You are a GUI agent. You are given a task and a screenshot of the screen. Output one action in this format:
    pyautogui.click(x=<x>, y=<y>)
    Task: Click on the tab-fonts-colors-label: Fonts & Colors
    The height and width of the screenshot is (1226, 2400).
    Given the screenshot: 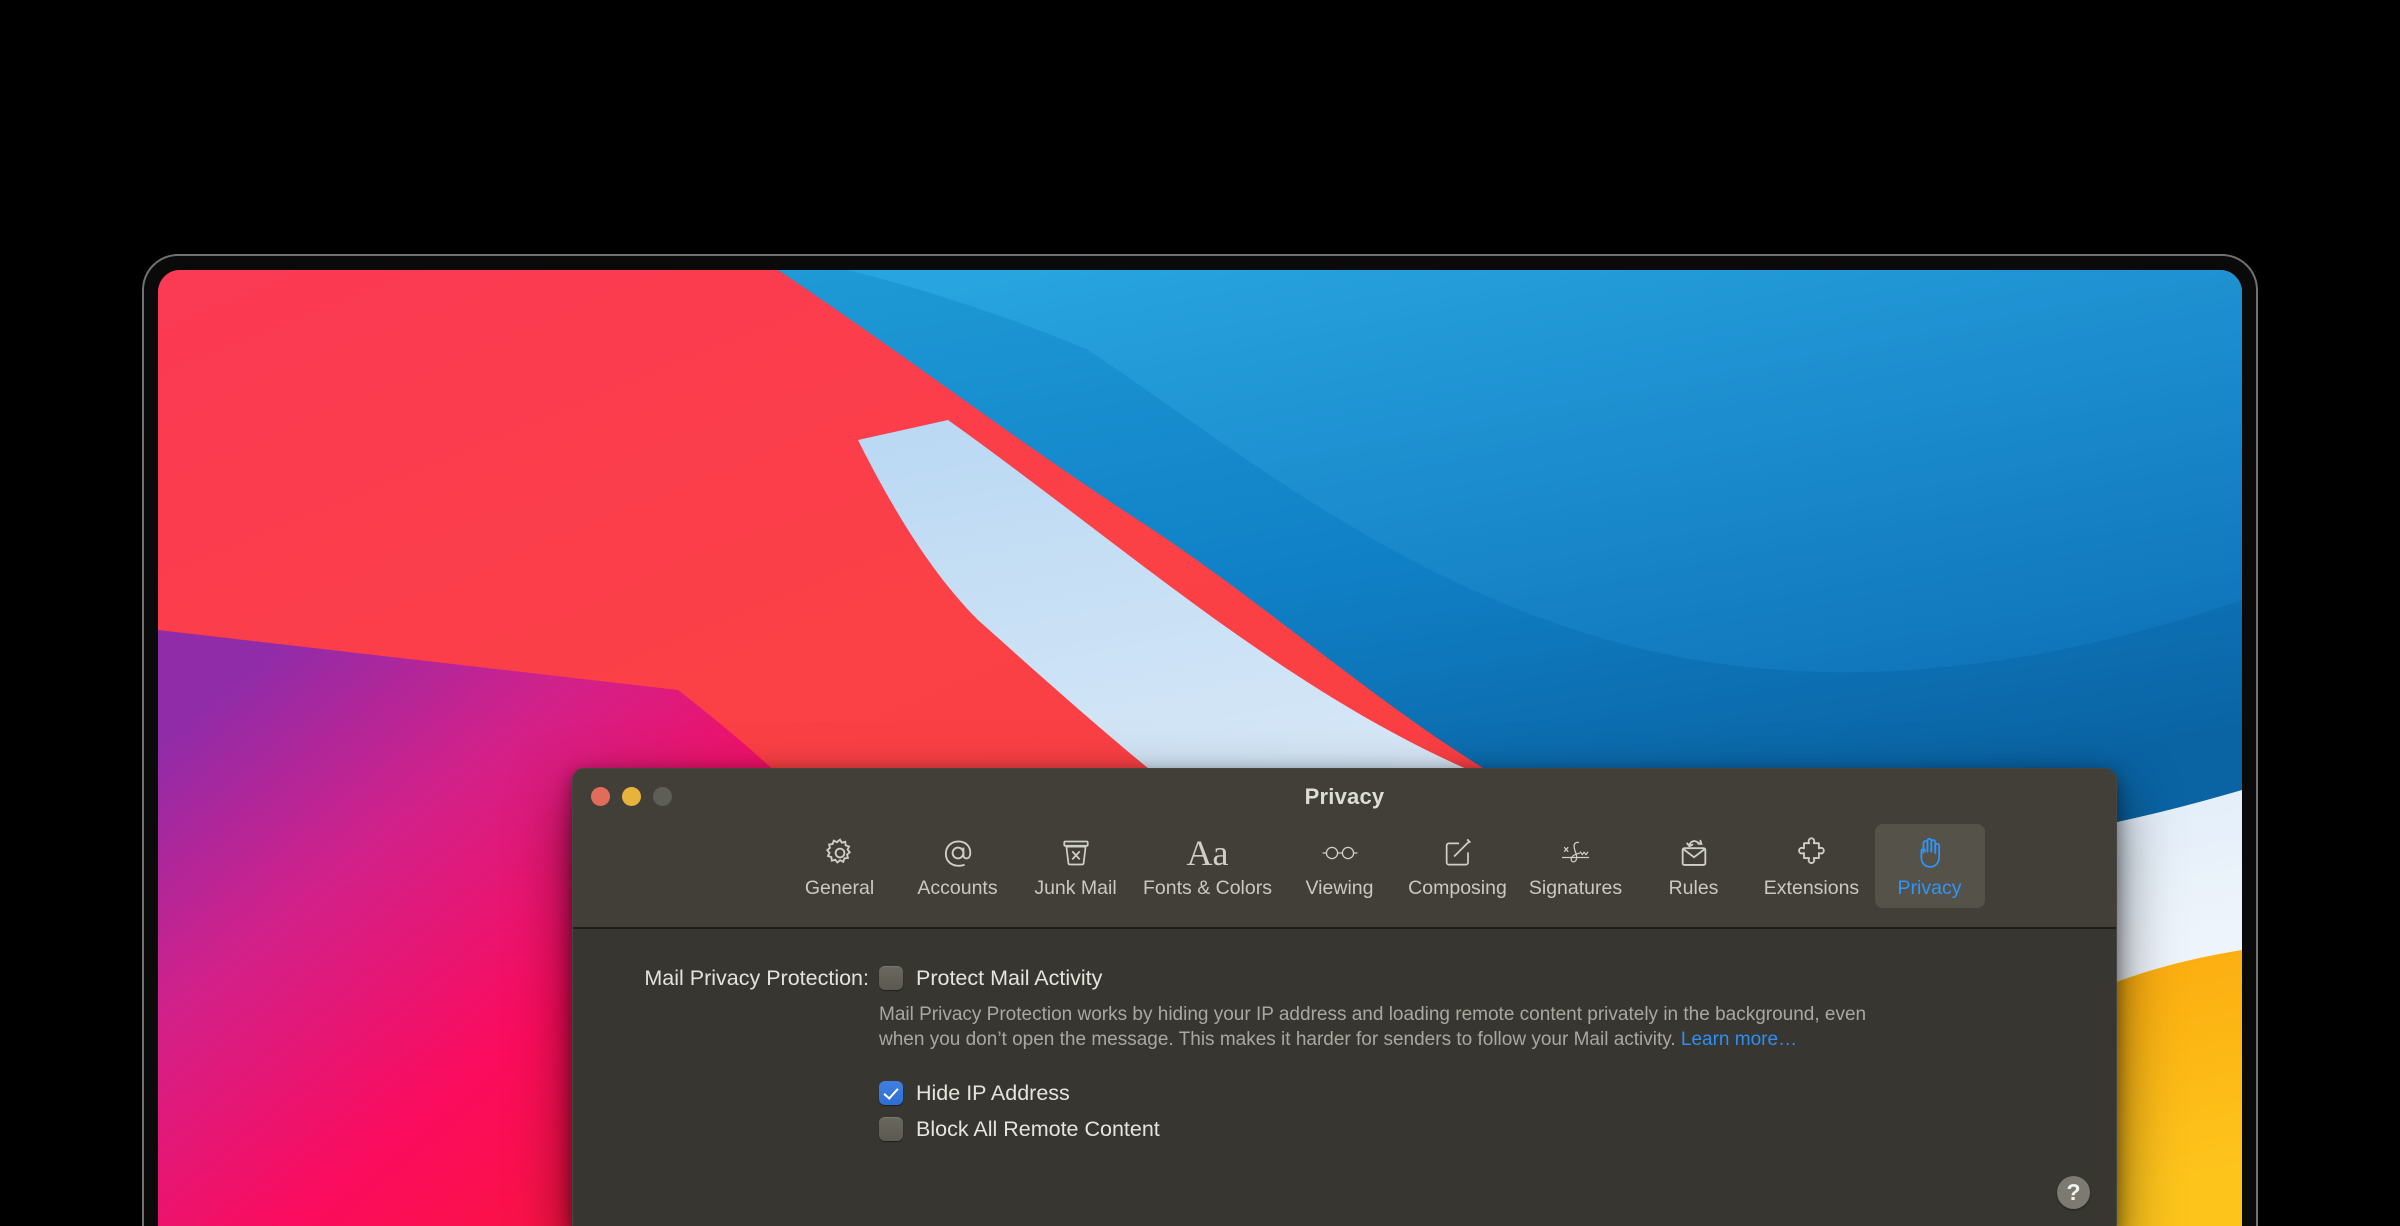 What is the action you would take?
    pyautogui.click(x=1207, y=888)
    